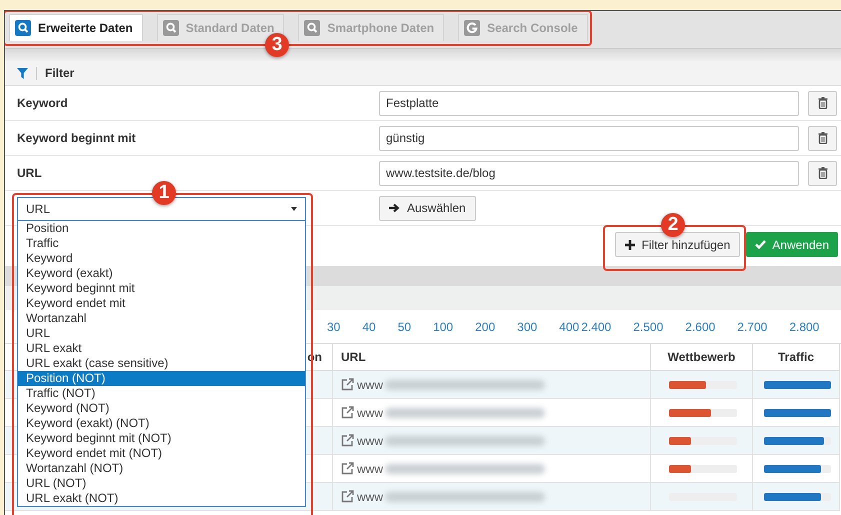 The height and width of the screenshot is (515, 841). Describe the element at coordinates (804, 327) in the screenshot. I see `page-link: 2.800` at that location.